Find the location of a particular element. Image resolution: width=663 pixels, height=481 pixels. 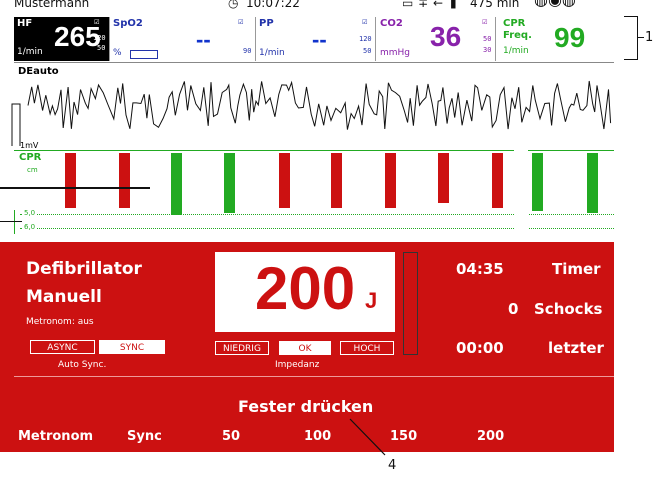

softkey-energy-200: 200 is located at coordinates (490, 436).